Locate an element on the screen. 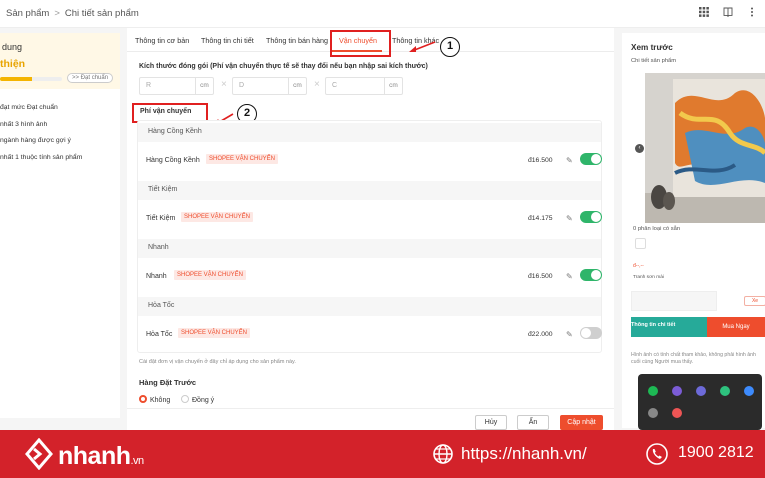  standard-chip-label: Đạt chuẩn is located at coordinates (94, 78).